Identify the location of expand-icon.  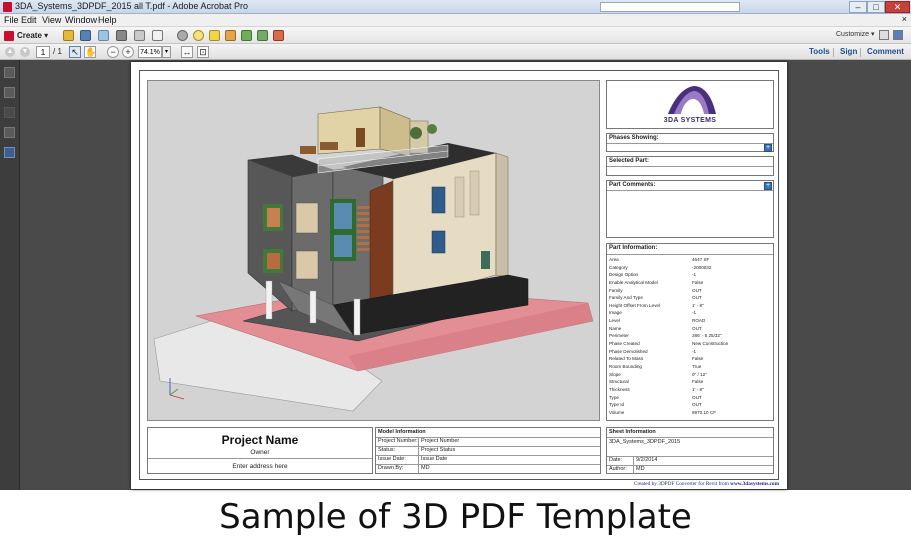
(898, 35).